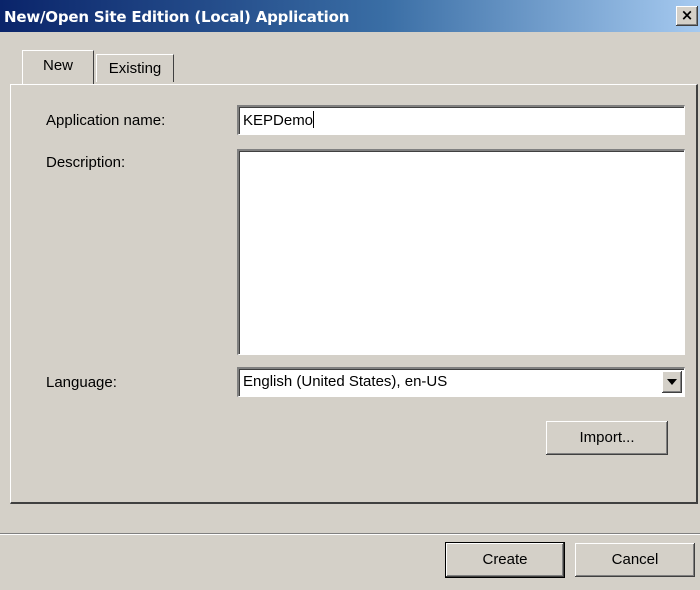 The width and height of the screenshot is (700, 590). I want to click on tab-existing: Existing, so click(135, 68).